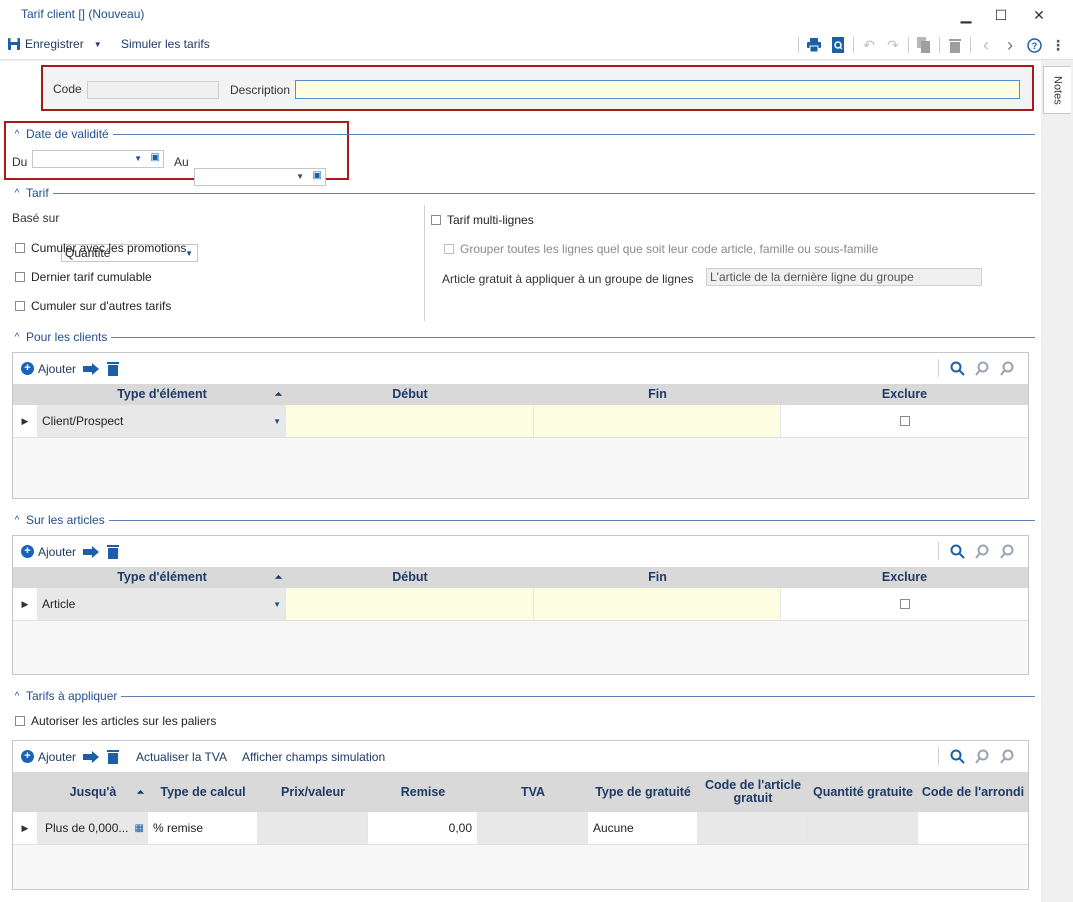  What do you see at coordinates (1034, 45) in the screenshot?
I see `help-icon: ?` at bounding box center [1034, 45].